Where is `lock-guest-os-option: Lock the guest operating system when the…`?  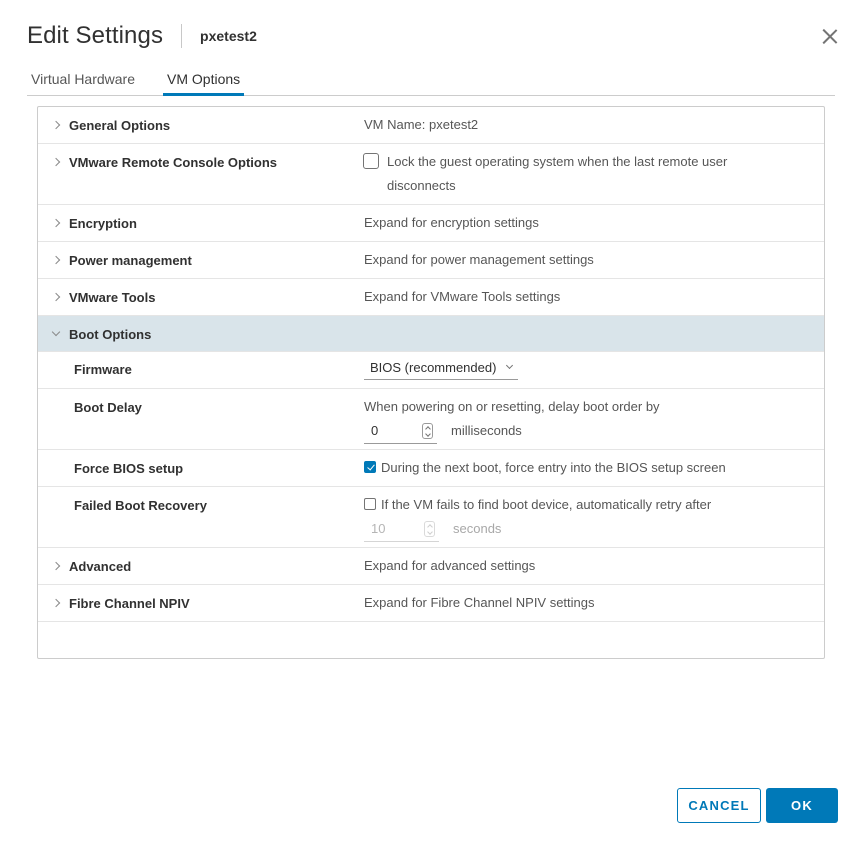 lock-guest-os-option: Lock the guest operating system when the… is located at coordinates (545, 174).